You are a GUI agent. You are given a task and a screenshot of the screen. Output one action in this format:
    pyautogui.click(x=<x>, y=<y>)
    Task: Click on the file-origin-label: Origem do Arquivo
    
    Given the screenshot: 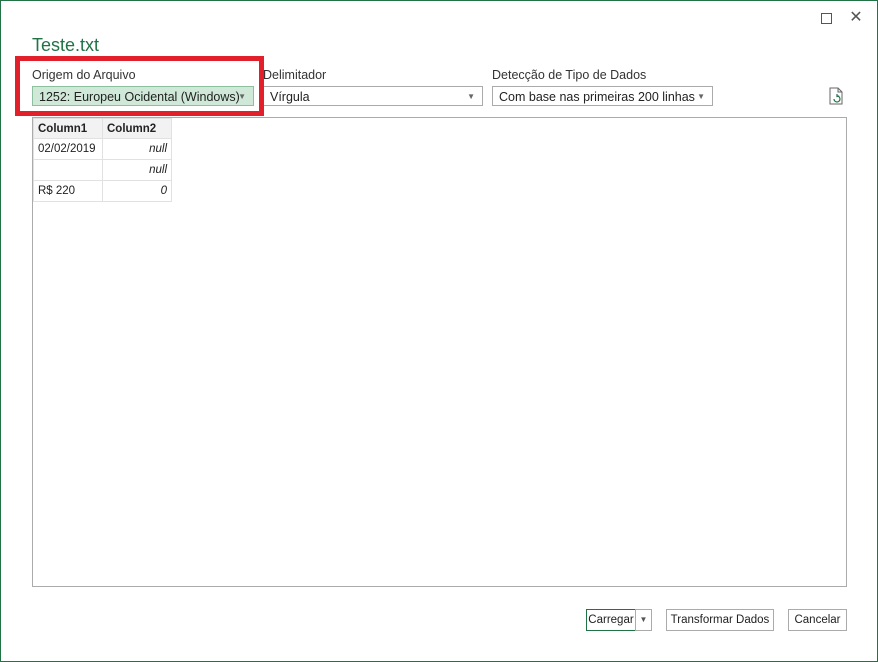 What is the action you would take?
    pyautogui.click(x=84, y=75)
    